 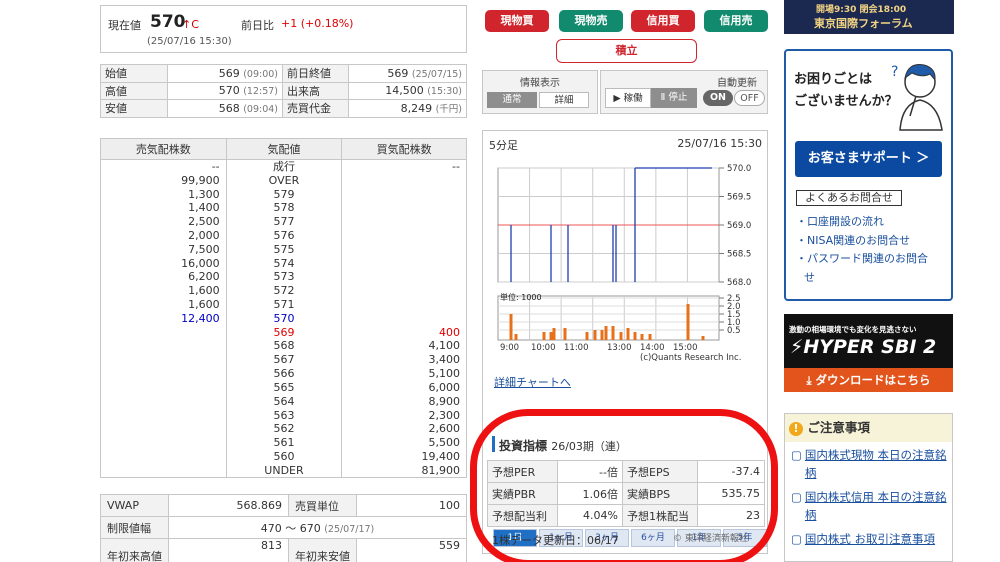 I want to click on notice-link: 国内株式 お取引注意事項, so click(x=870, y=539).